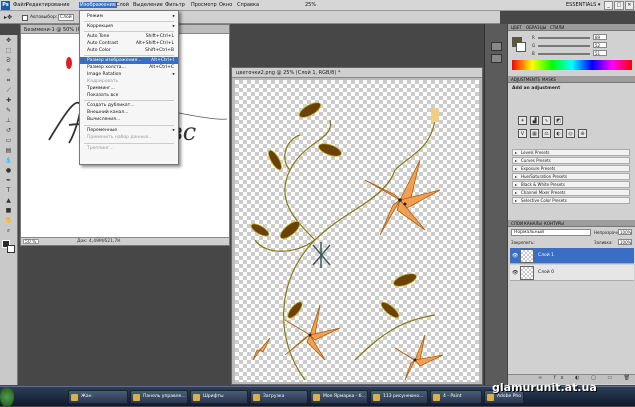  What do you see at coordinates (619, 5) in the screenshot?
I see `maximize-icon: □` at bounding box center [619, 5].